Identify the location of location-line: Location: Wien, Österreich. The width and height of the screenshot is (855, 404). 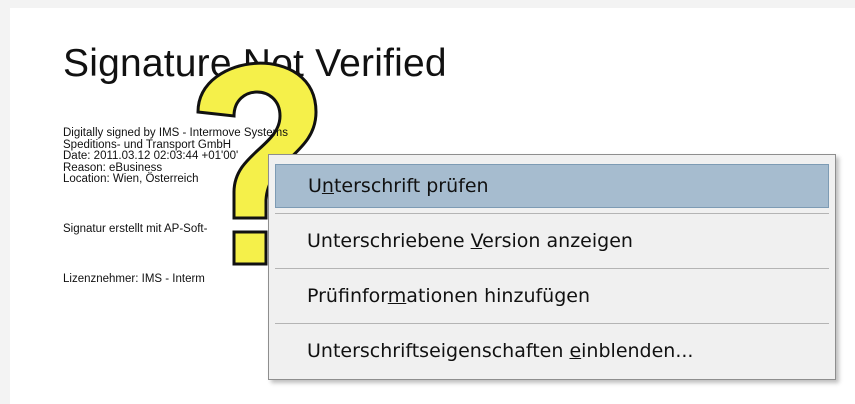
(131, 179).